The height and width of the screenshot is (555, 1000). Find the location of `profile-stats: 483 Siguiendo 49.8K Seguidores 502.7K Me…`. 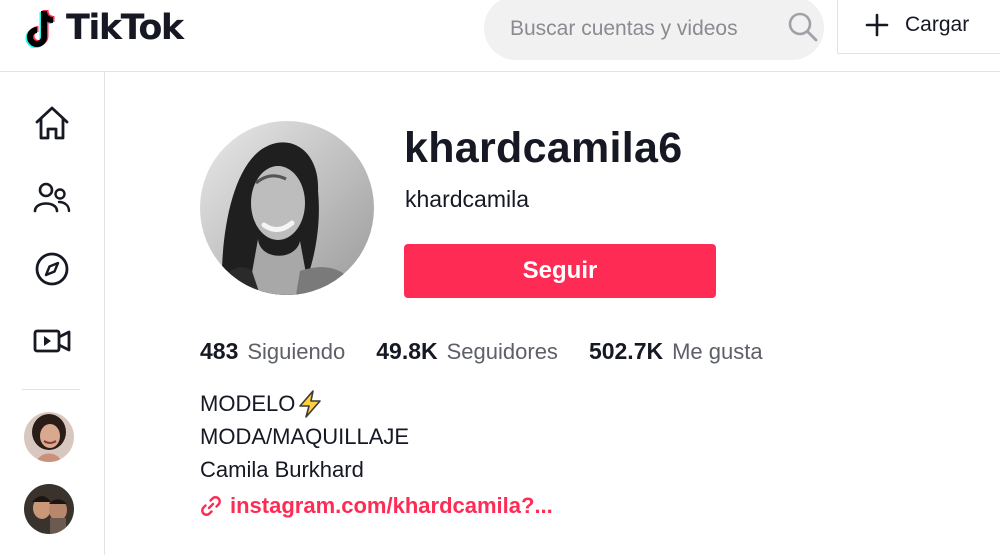

profile-stats: 483 Siguiendo 49.8K Seguidores 502.7K Me… is located at coordinates (497, 351).